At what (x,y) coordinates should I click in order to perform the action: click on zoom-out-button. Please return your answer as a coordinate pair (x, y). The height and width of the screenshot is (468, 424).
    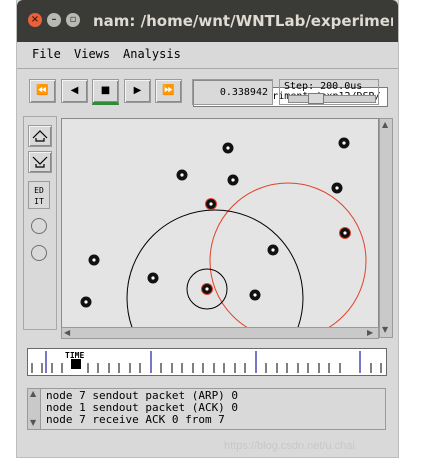
    Looking at the image, I should click on (40, 162).